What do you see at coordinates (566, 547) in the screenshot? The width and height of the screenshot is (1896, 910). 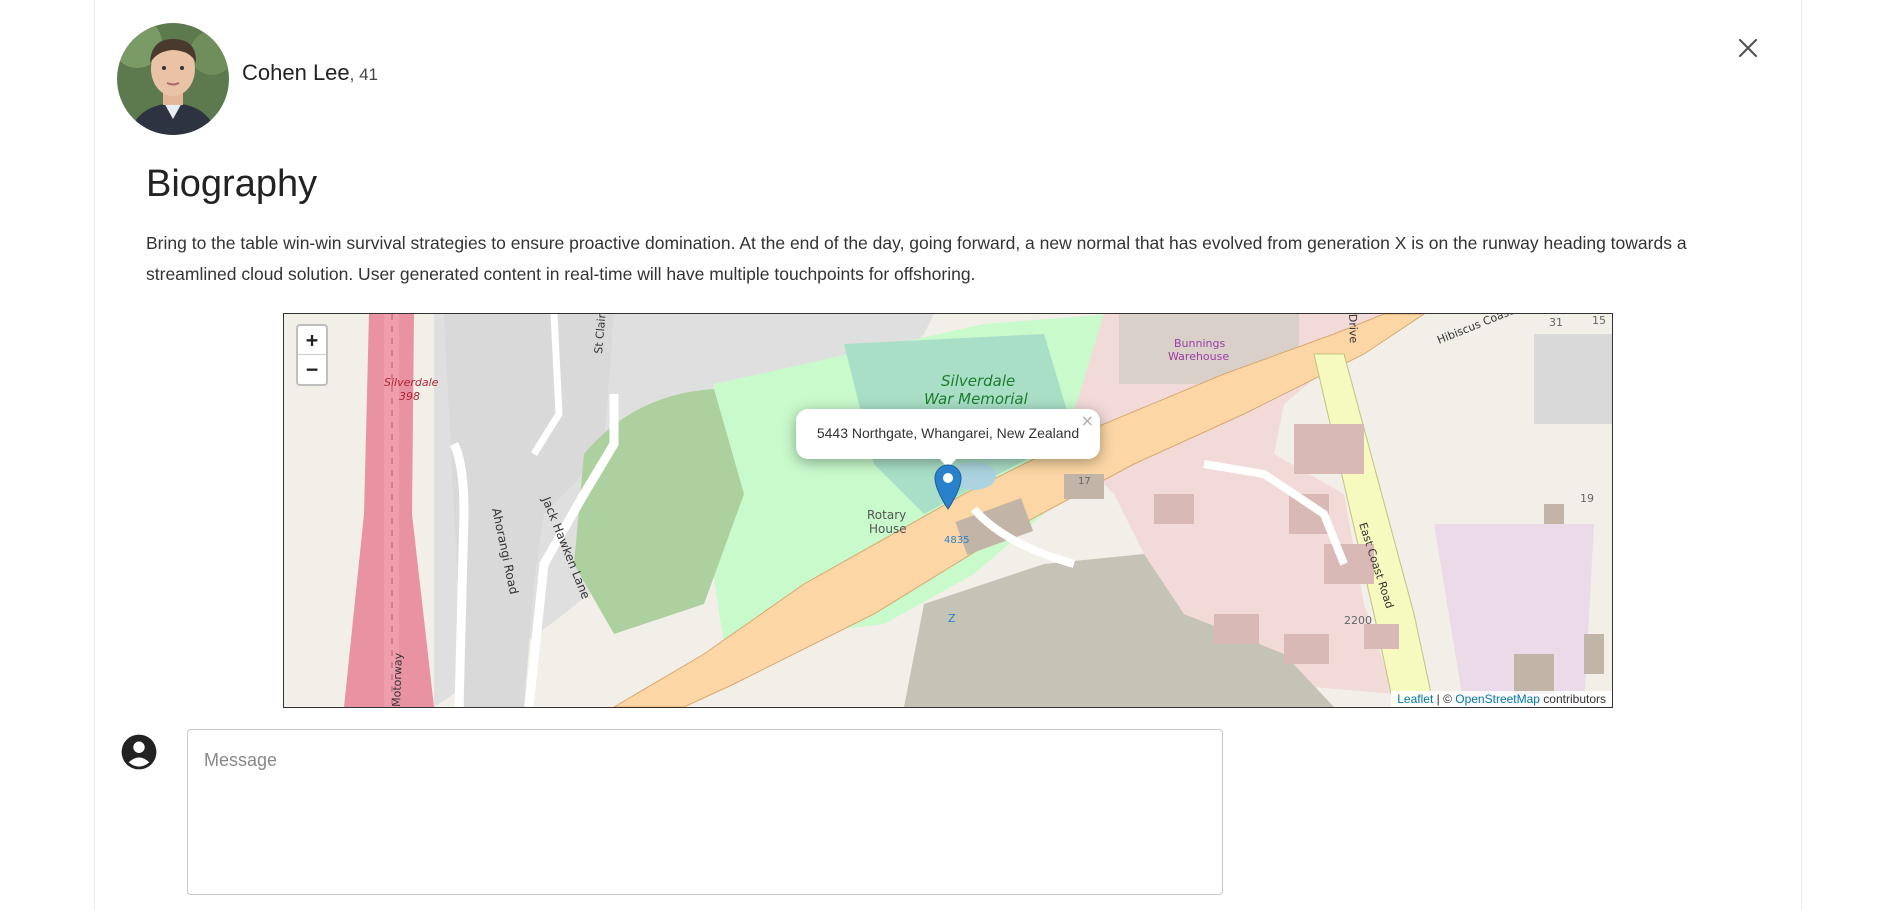 I see `label-jack-hawken: Jack Hawken Lane` at bounding box center [566, 547].